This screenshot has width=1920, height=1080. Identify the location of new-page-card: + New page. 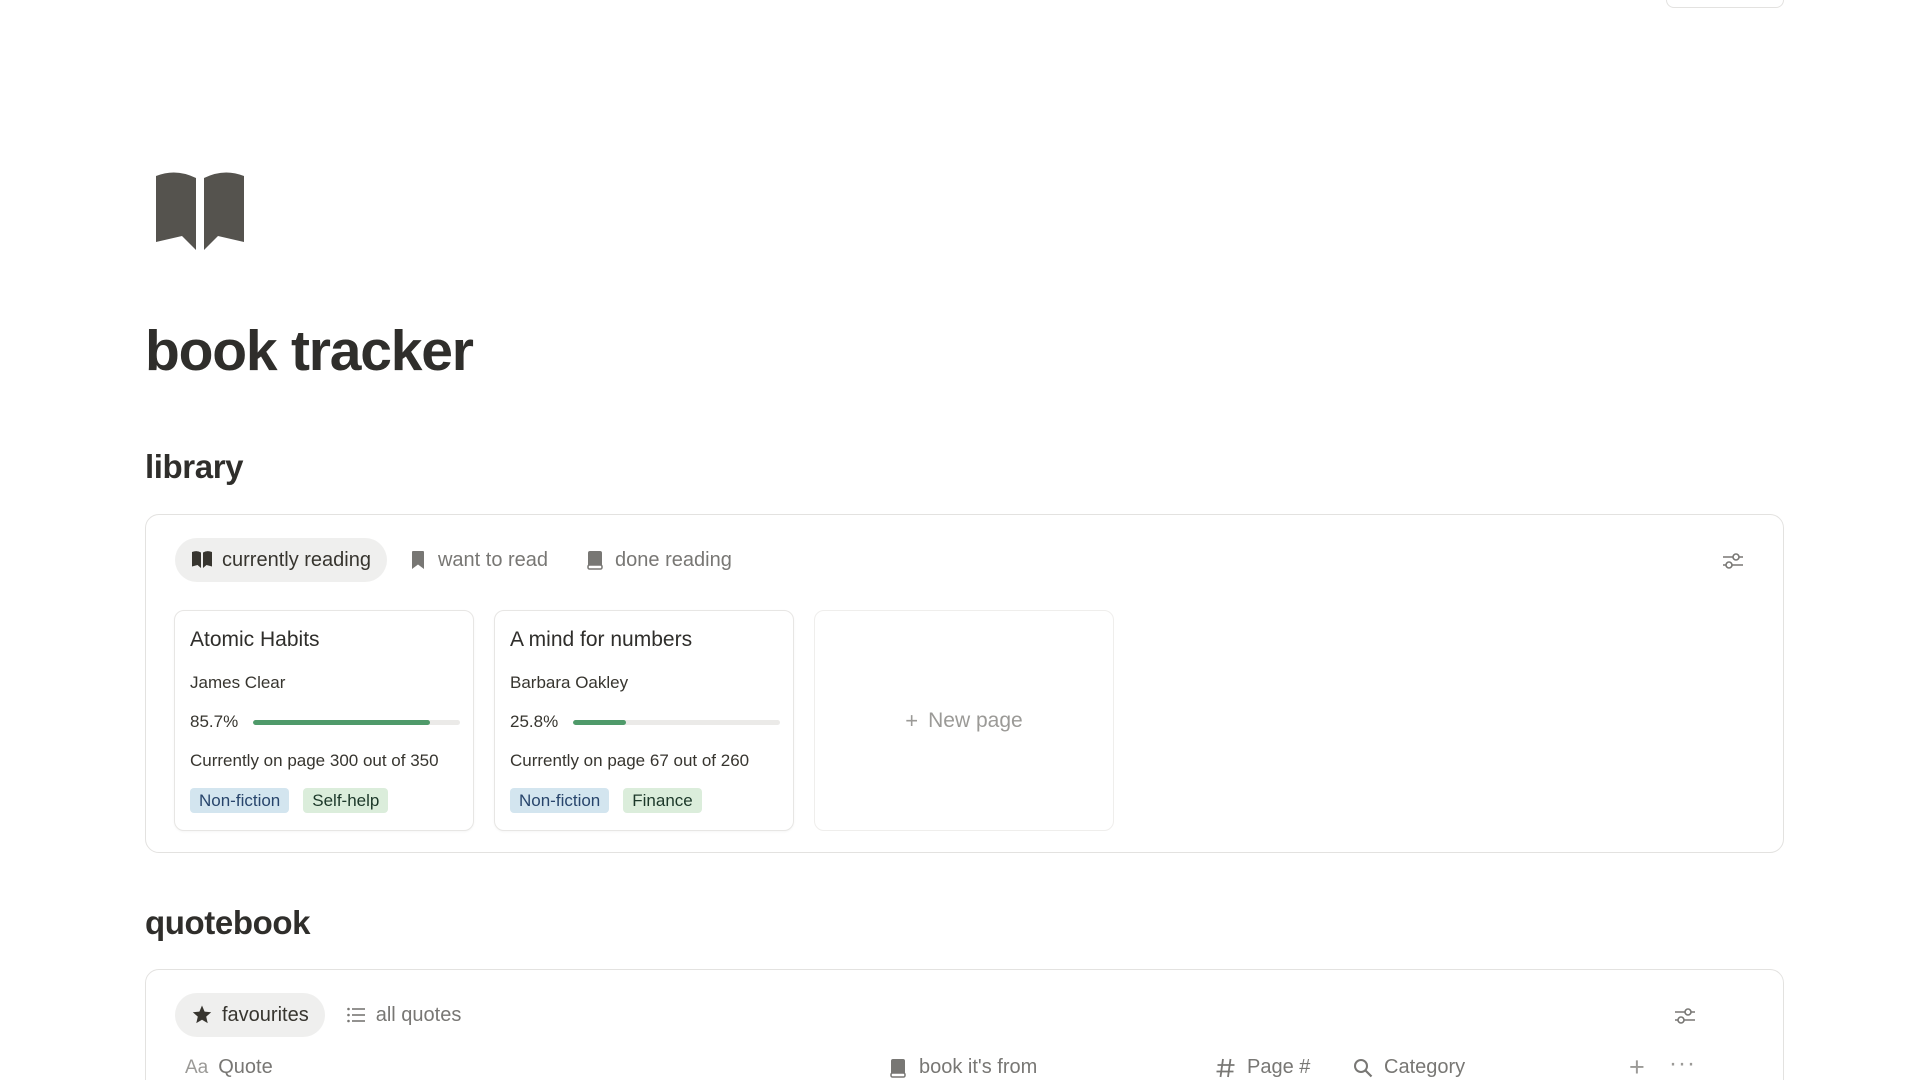
(964, 720).